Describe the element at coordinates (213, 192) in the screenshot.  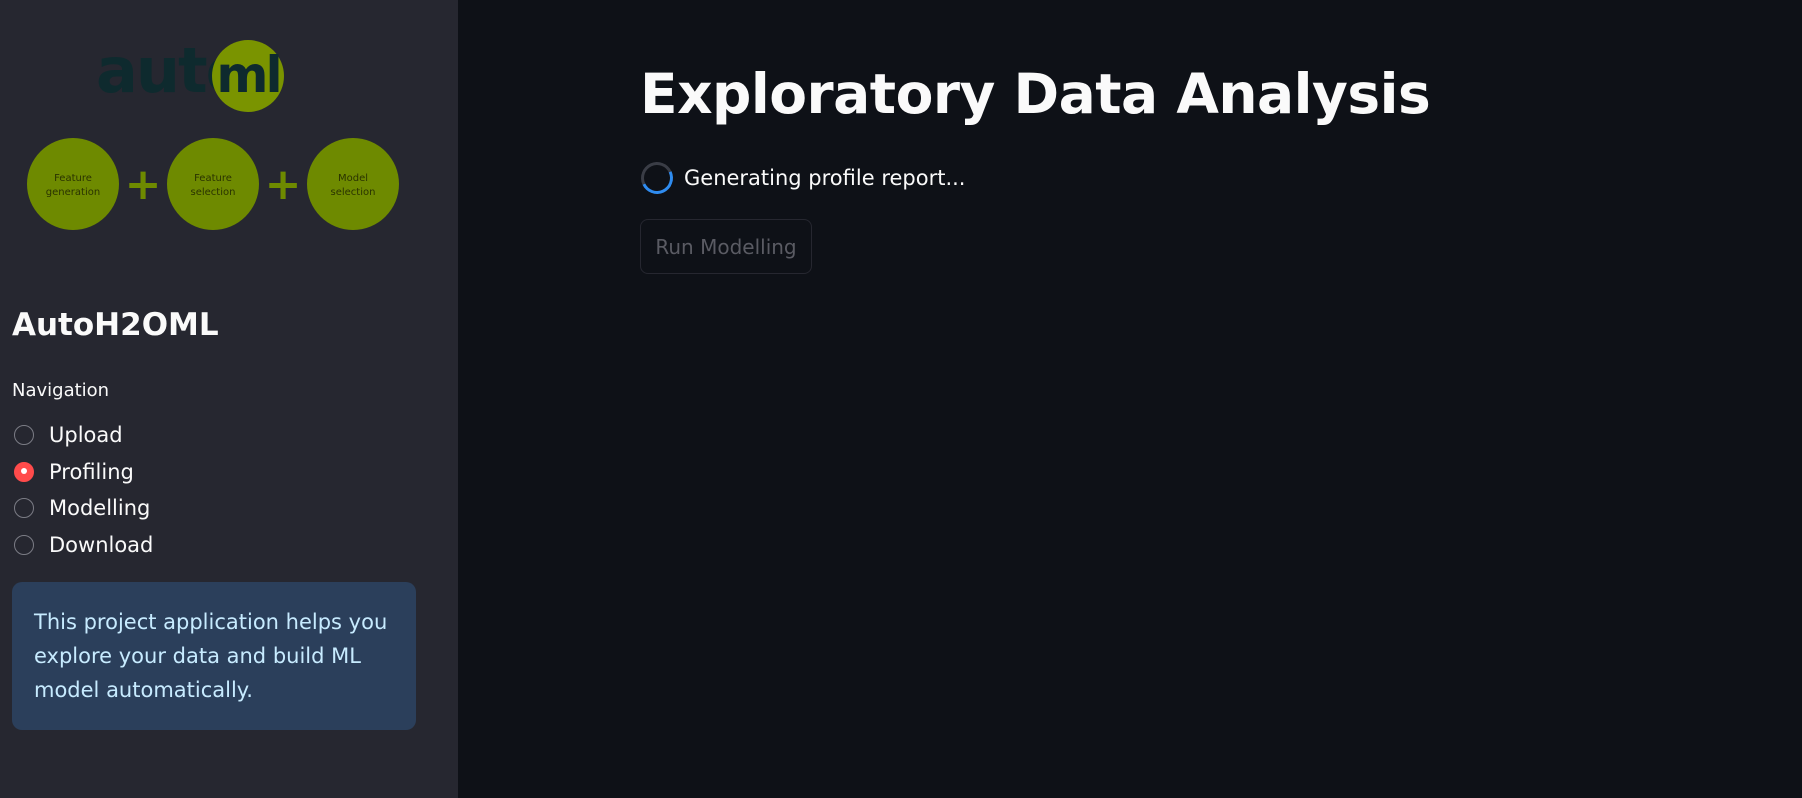
I see `step-label-2-line-2: selection` at that location.